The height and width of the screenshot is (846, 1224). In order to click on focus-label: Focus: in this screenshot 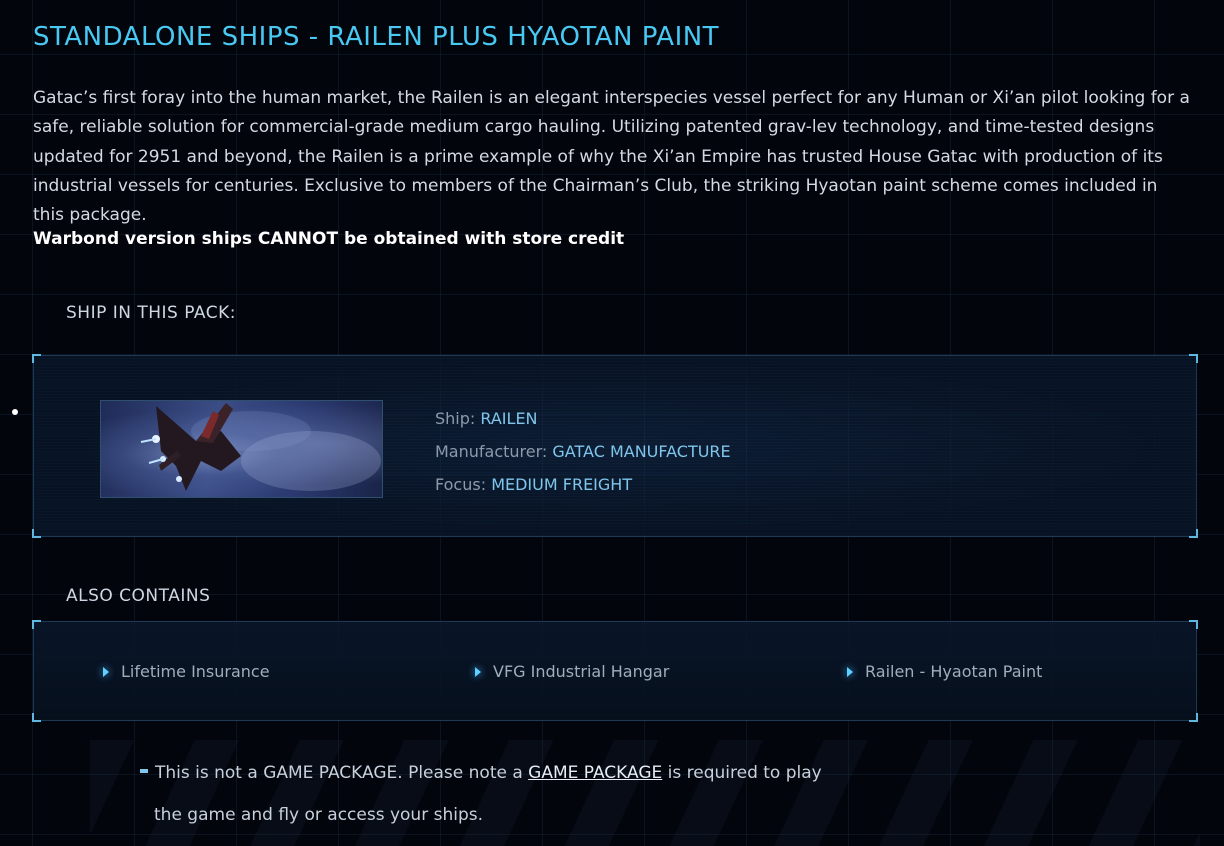, I will do `click(461, 484)`.